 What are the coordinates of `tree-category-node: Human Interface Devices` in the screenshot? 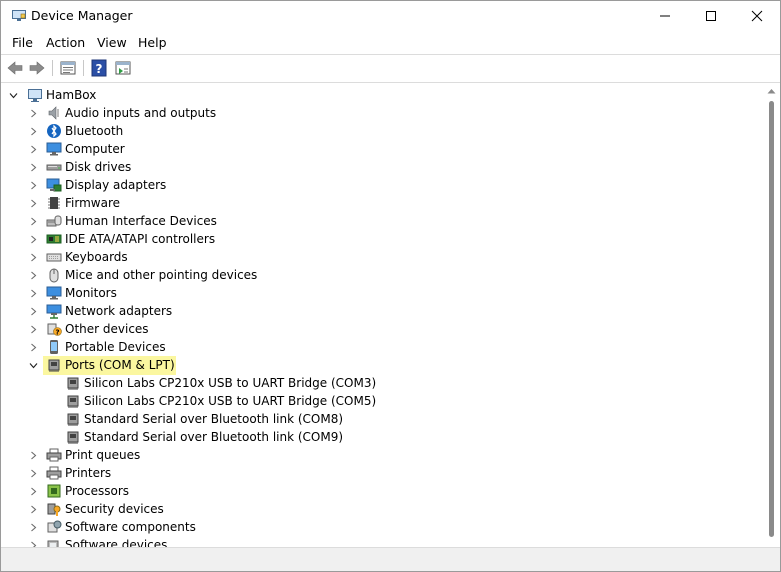 It's located at (381, 221).